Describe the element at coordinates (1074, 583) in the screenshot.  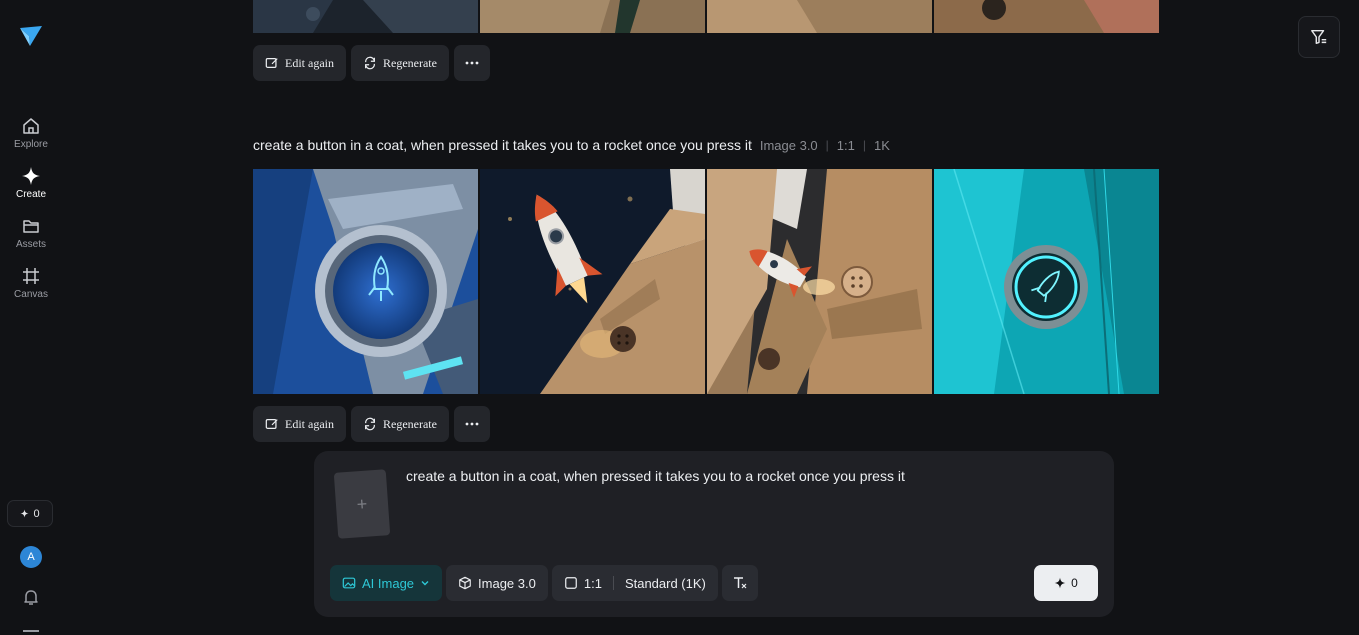
I see `generate-cost: 0` at that location.